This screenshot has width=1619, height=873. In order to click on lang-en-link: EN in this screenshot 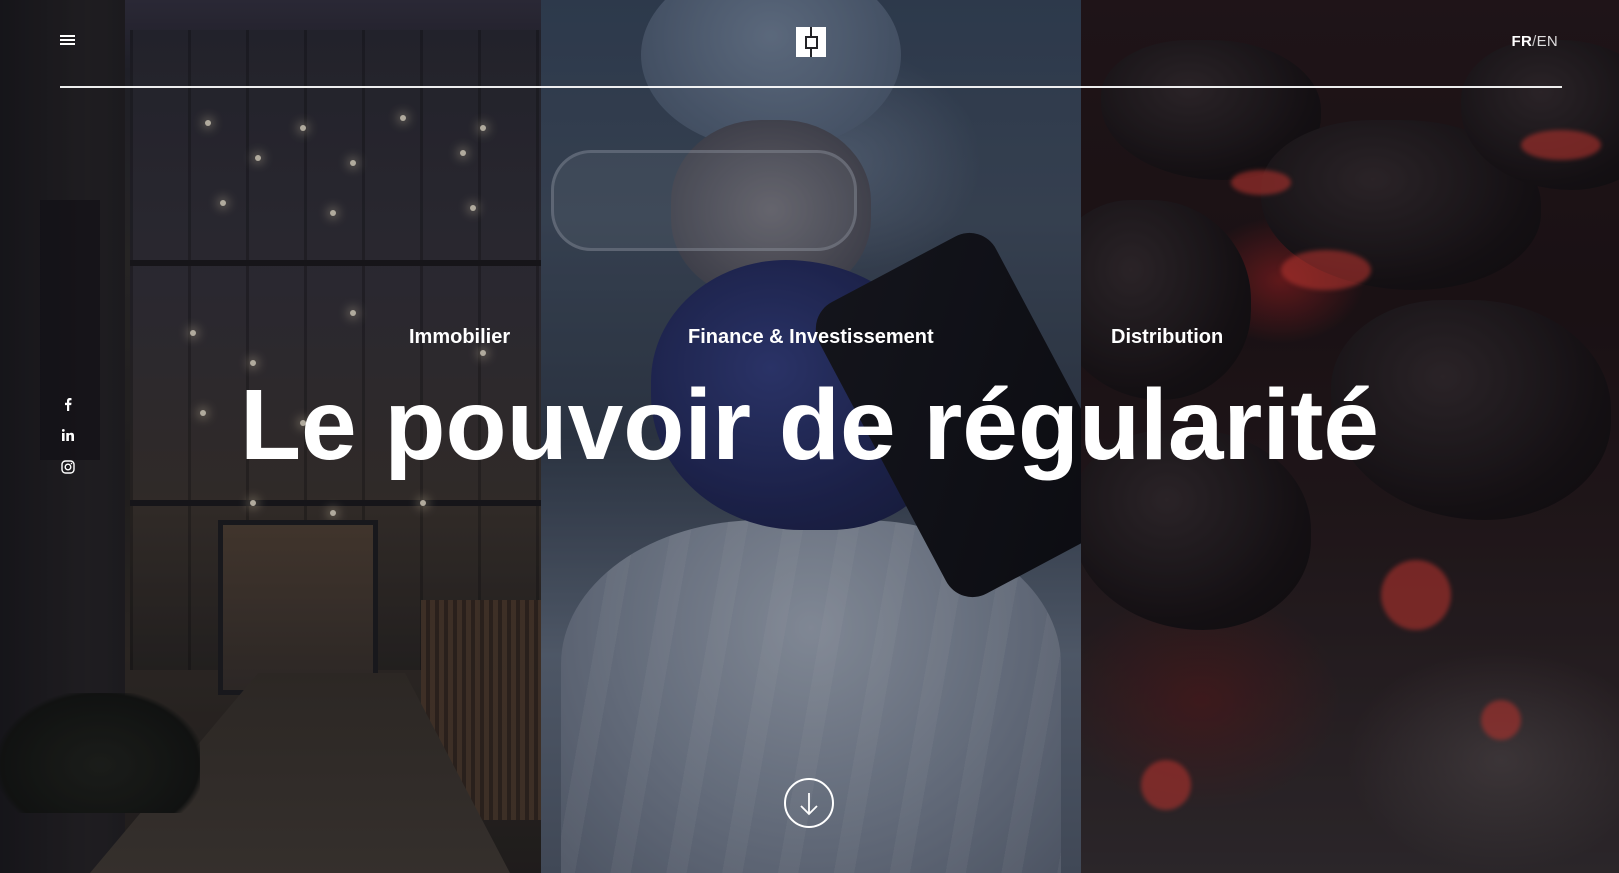, I will do `click(1547, 41)`.